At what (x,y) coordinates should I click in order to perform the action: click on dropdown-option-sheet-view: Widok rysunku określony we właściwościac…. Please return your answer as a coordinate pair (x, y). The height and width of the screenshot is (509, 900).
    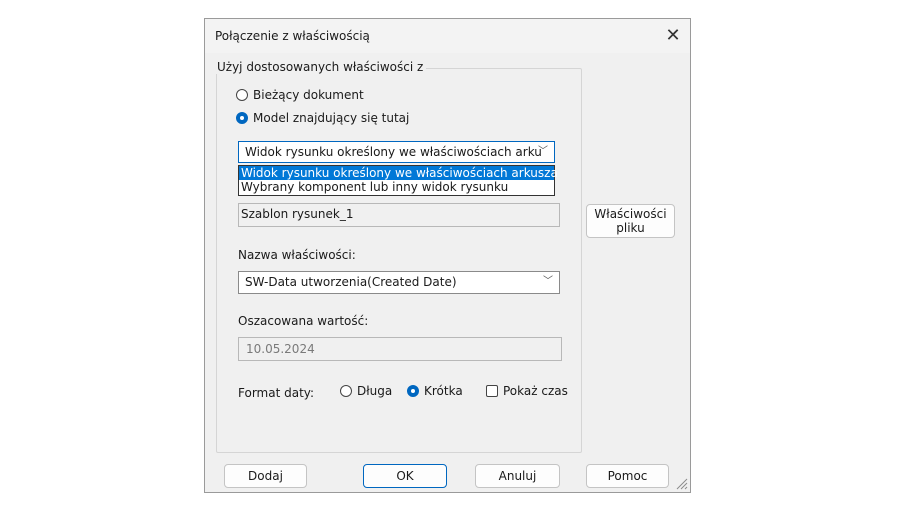
    Looking at the image, I should click on (398, 173).